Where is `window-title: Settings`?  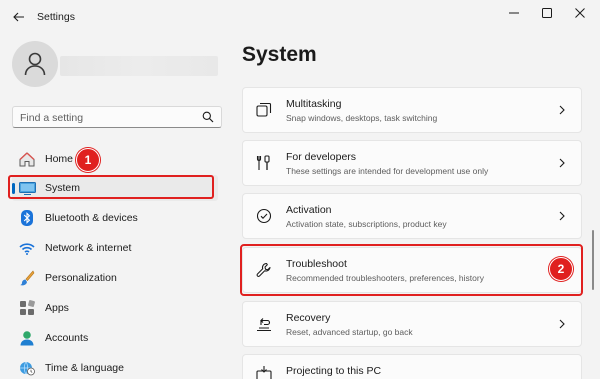 window-title: Settings is located at coordinates (56, 17).